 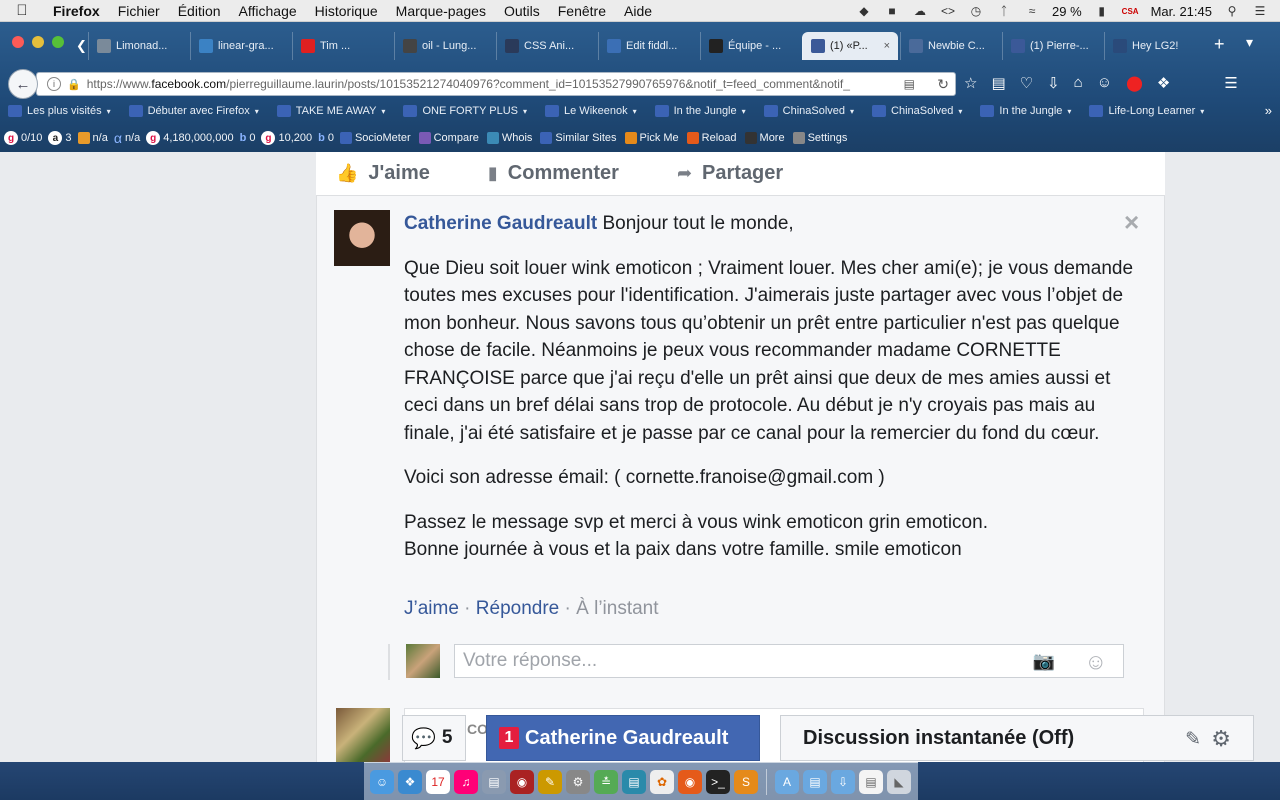 I want to click on alexa-chip: a3, so click(x=60, y=138).